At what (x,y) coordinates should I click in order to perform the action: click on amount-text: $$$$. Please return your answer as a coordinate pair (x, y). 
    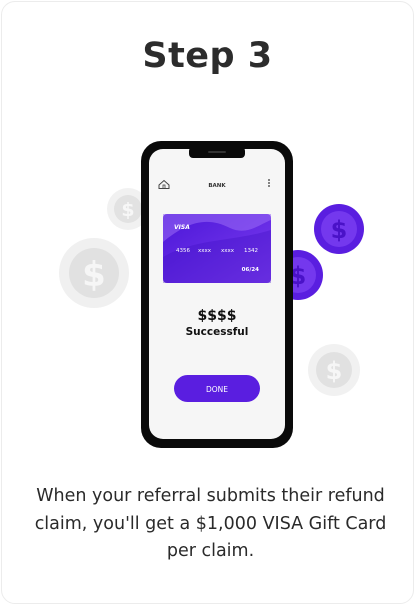
    Looking at the image, I should click on (217, 316).